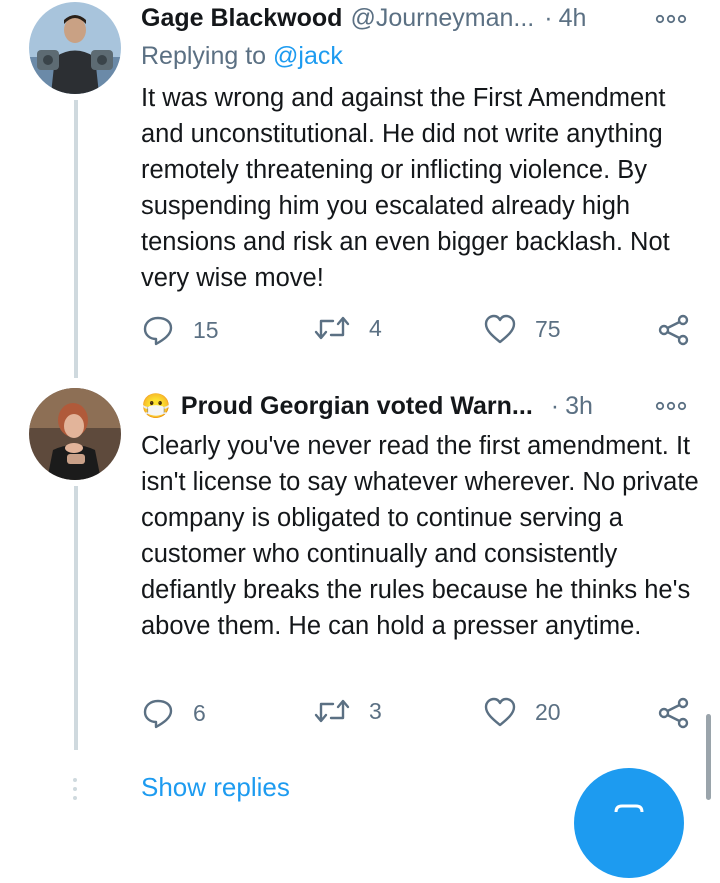 The image size is (720, 883). I want to click on tweet-actions: 15 4 75, so click(421, 333).